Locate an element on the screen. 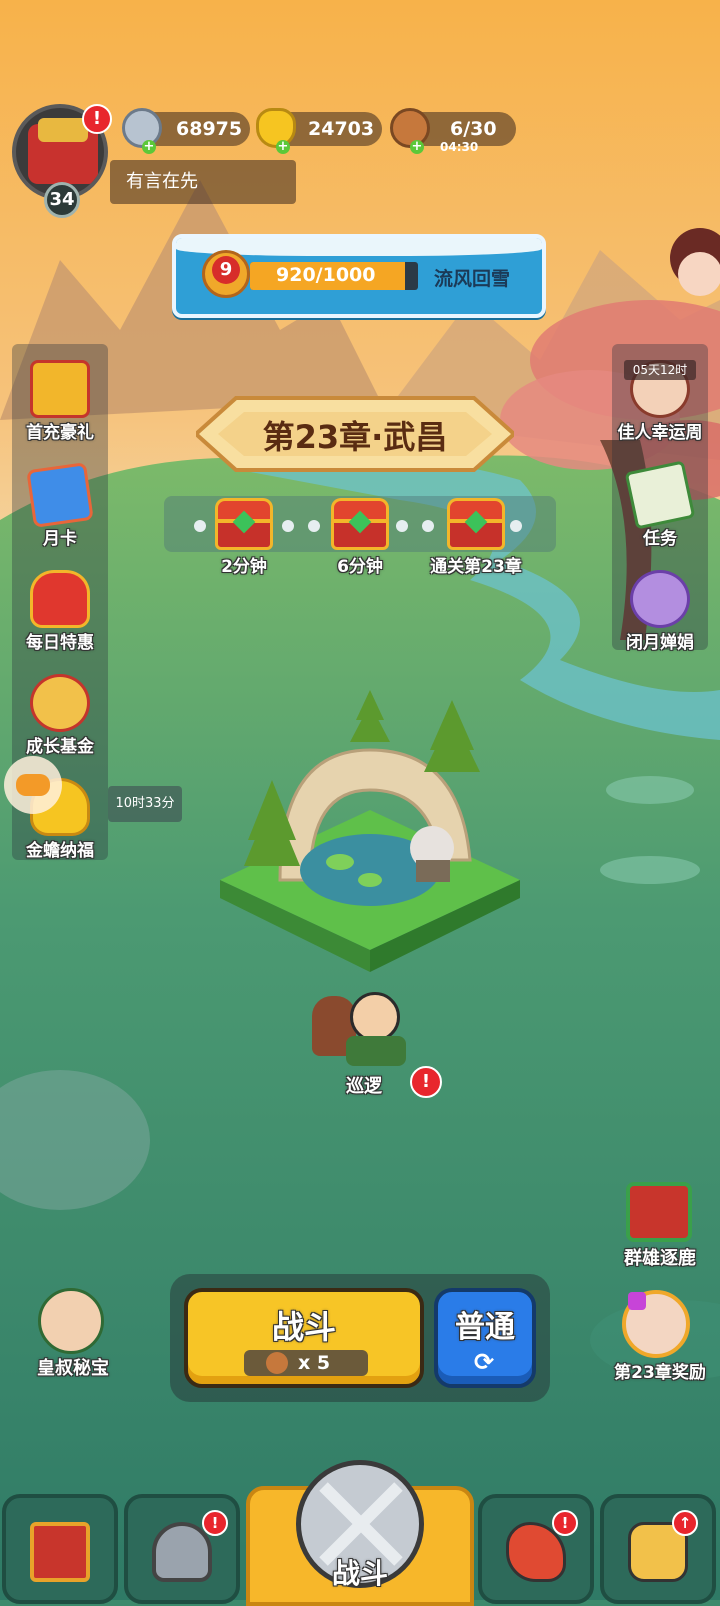 Image resolution: width=720 pixels, height=1606 pixels. heroes-contest: 群雄逐鹿 is located at coordinates (660, 1225).